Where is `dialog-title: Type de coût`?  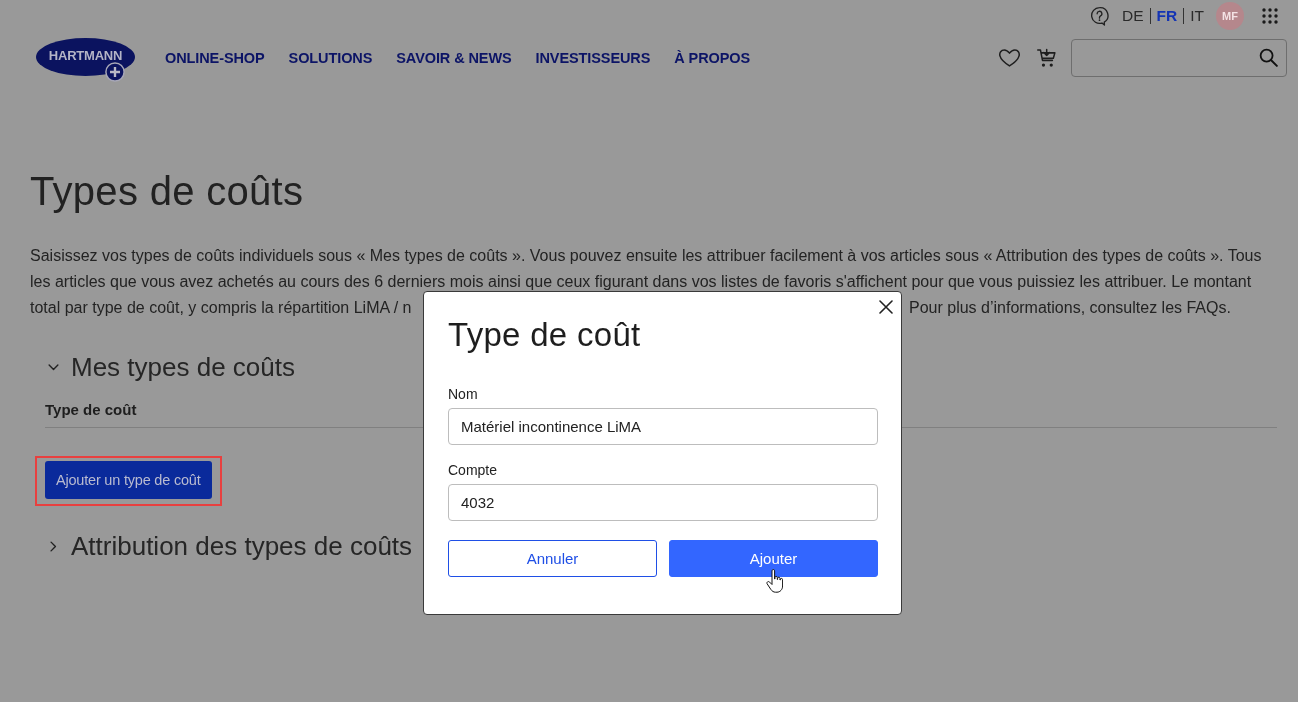
dialog-title: Type de coût is located at coordinates (544, 335).